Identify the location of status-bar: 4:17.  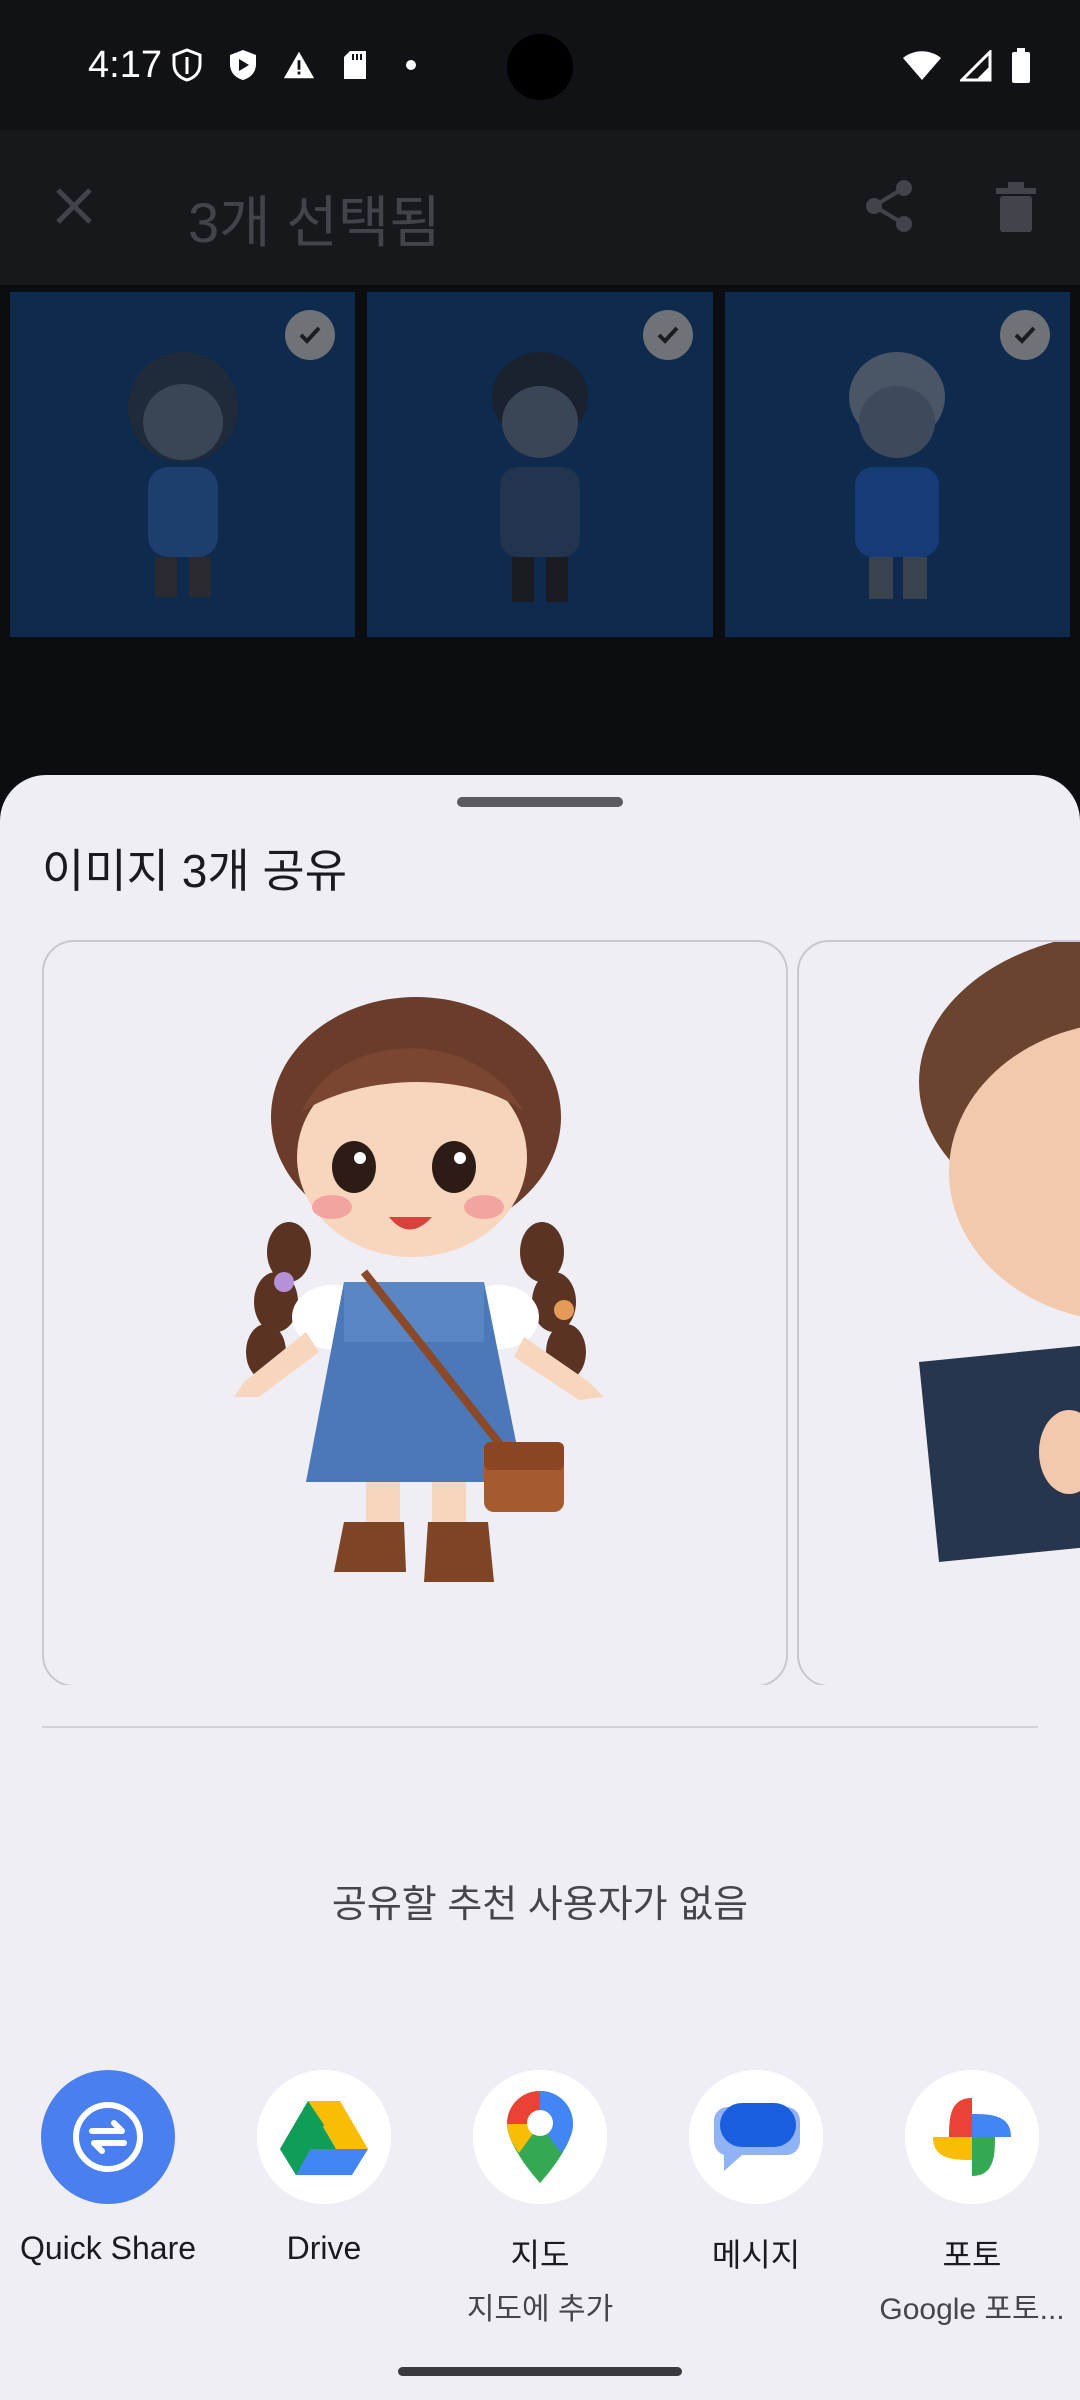
(540, 65).